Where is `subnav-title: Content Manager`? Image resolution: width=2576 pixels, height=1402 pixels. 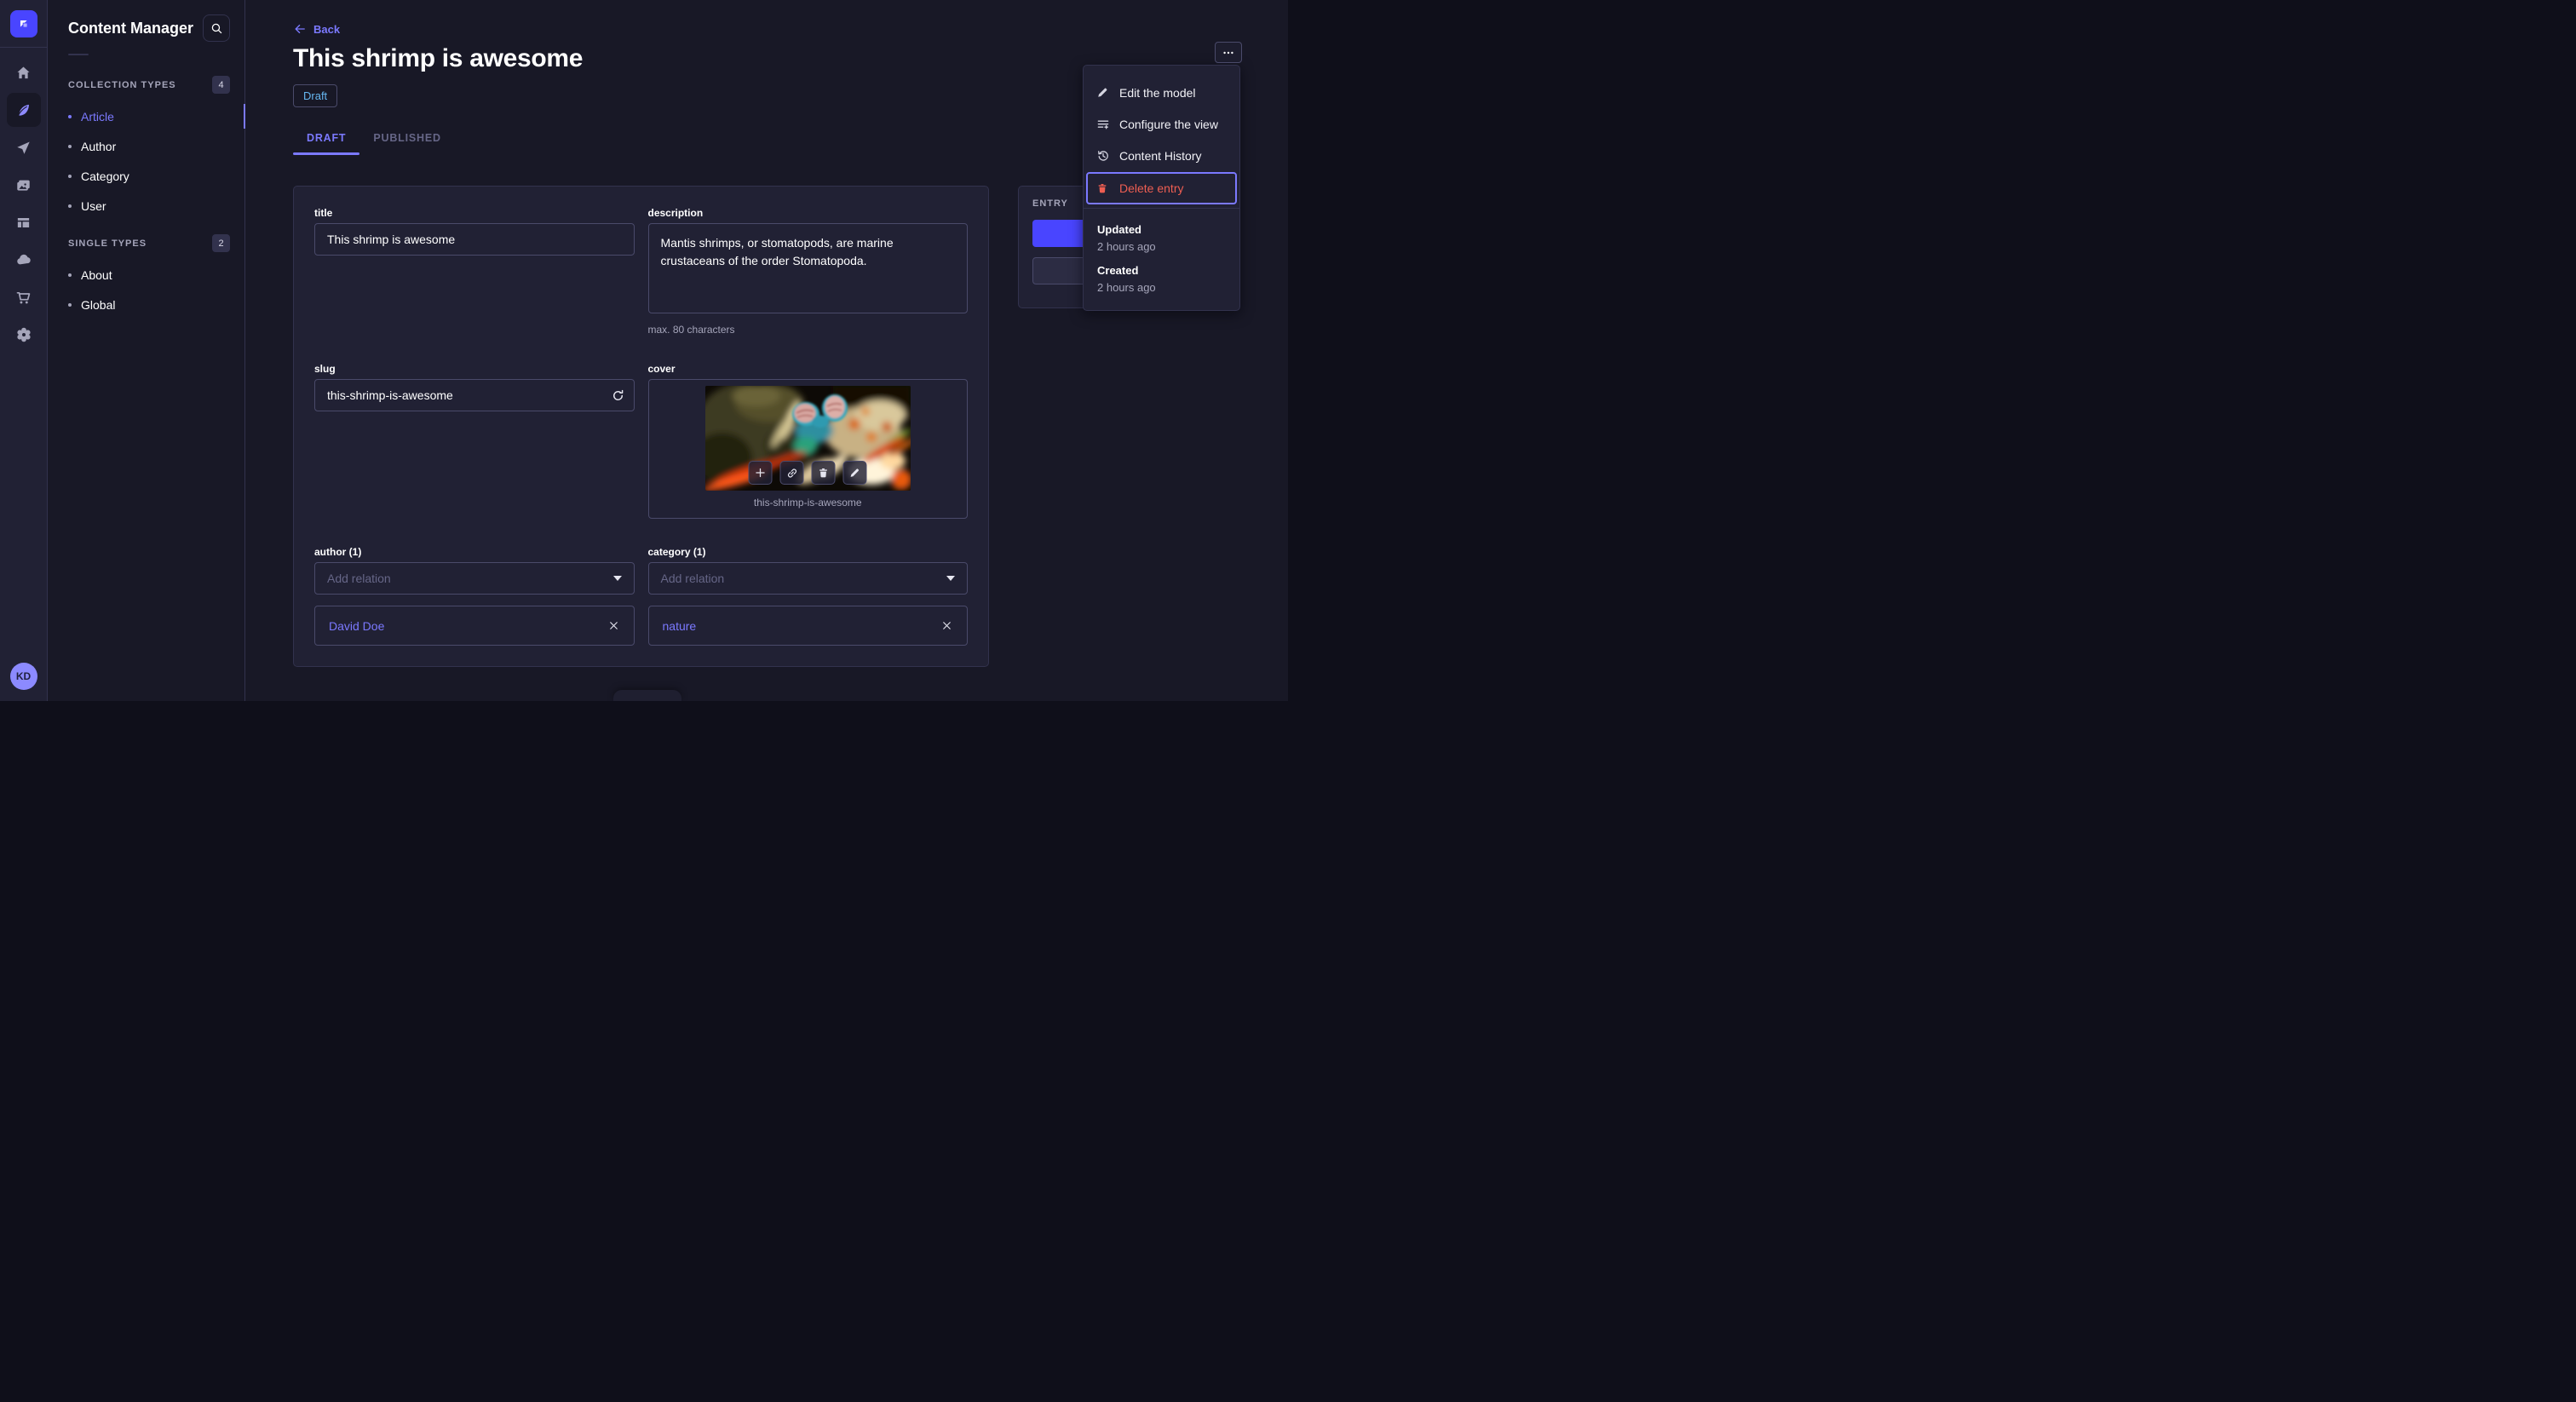 subnav-title: Content Manager is located at coordinates (131, 28).